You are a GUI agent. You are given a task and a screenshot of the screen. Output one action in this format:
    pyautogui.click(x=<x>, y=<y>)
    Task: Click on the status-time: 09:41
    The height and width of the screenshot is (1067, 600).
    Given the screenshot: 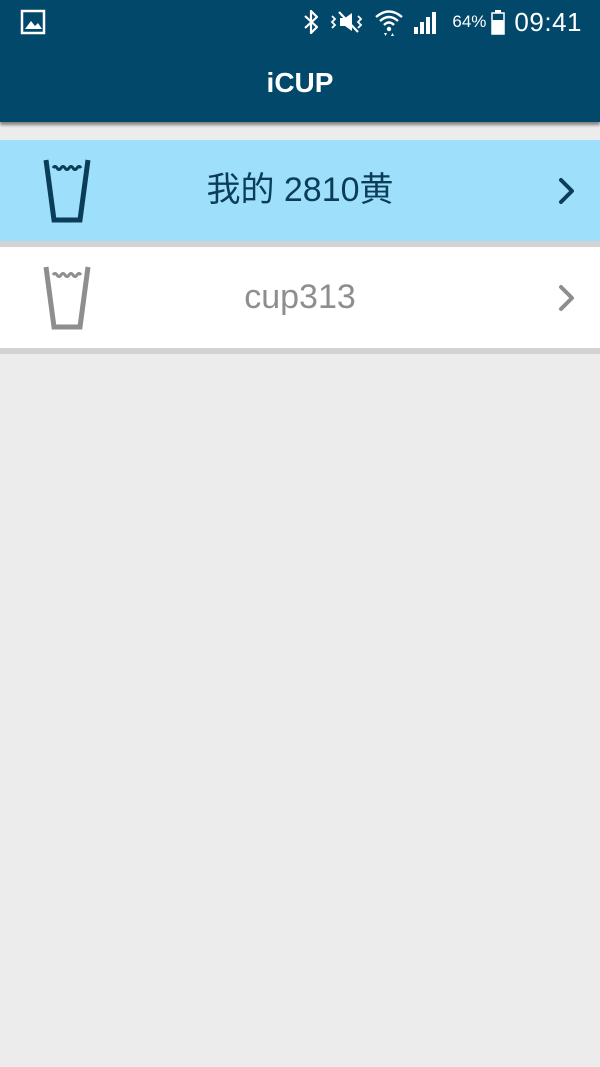 What is the action you would take?
    pyautogui.click(x=548, y=21)
    